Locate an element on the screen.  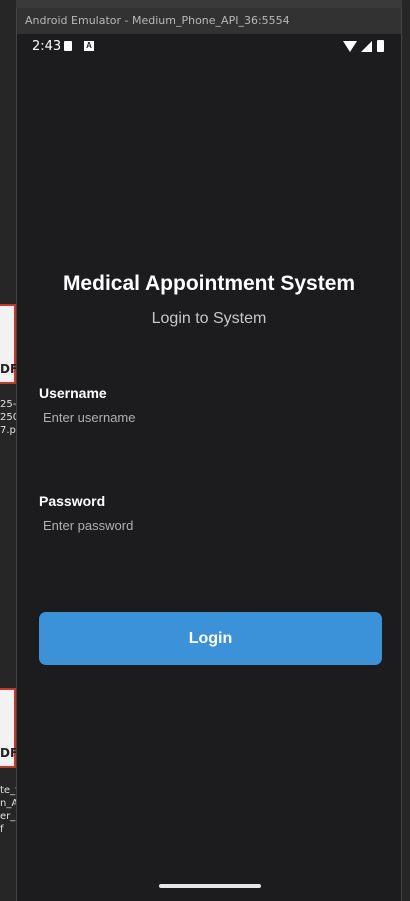
username-input is located at coordinates (210, 417).